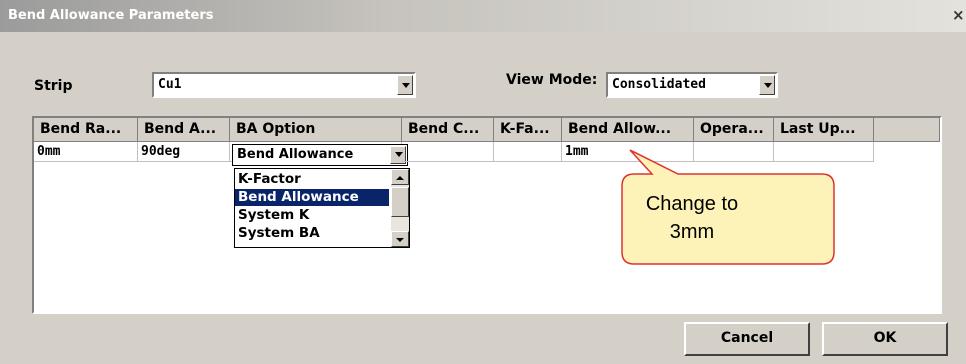 The image size is (966, 364). I want to click on callout-line-1: Change to, so click(692, 204).